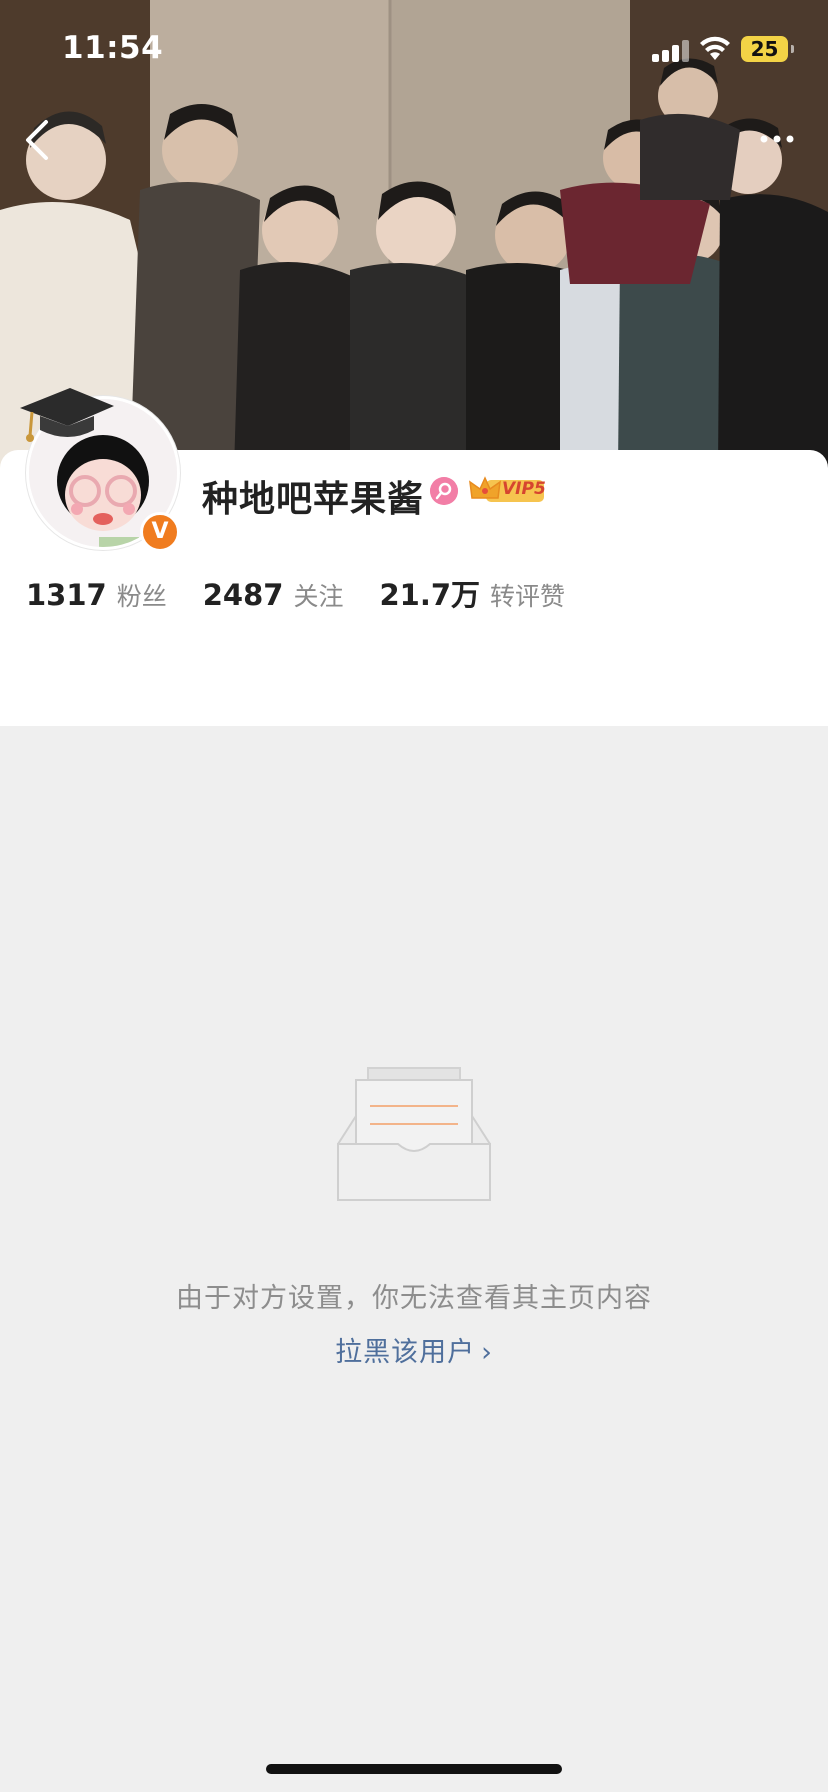  I want to click on stat-following: 2487 关注, so click(273, 595).